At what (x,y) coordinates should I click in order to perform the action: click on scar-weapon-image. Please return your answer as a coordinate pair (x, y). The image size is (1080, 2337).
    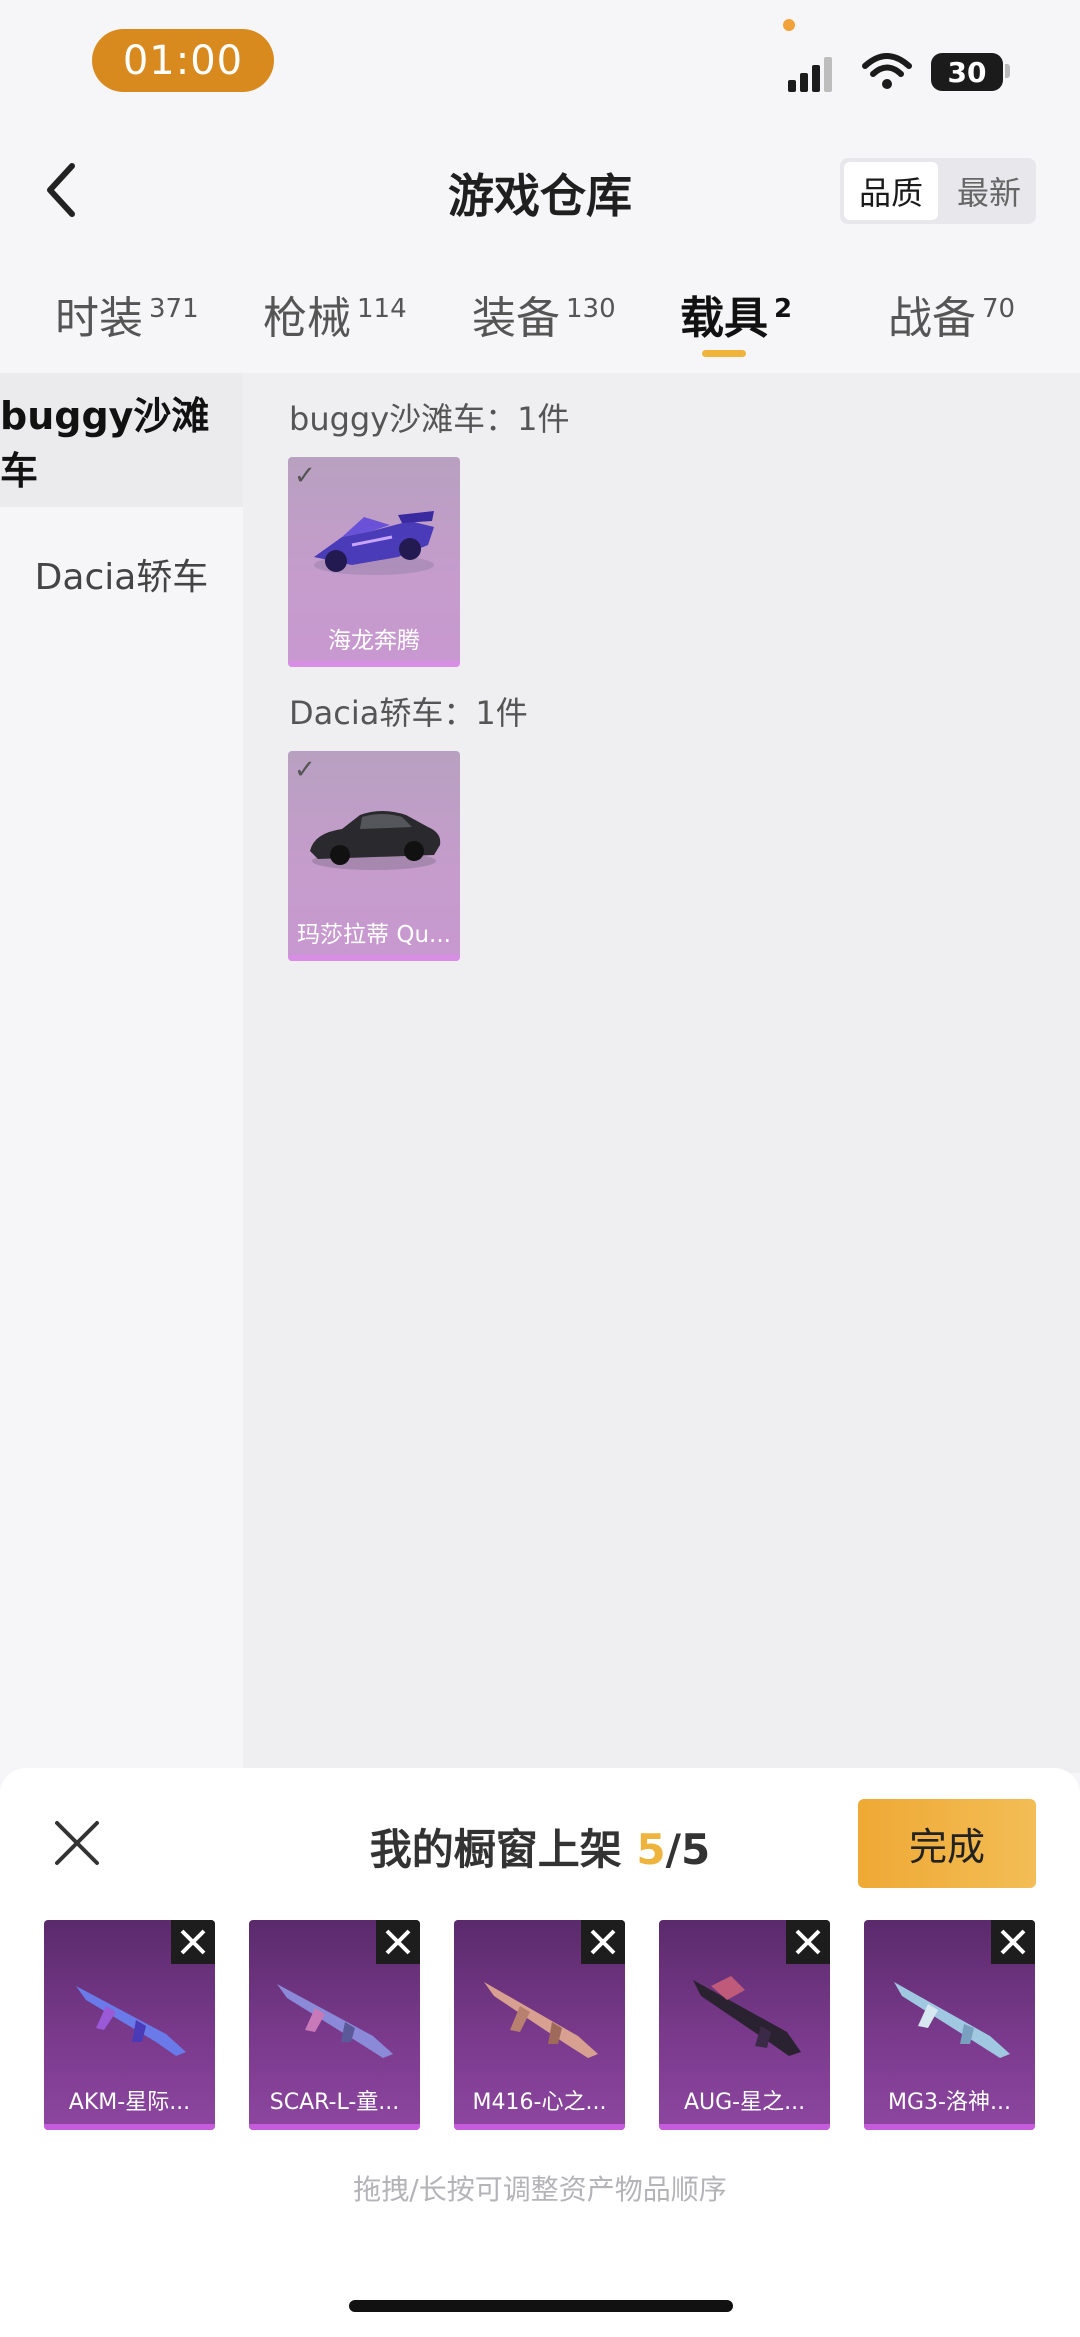
    Looking at the image, I should click on (335, 2021).